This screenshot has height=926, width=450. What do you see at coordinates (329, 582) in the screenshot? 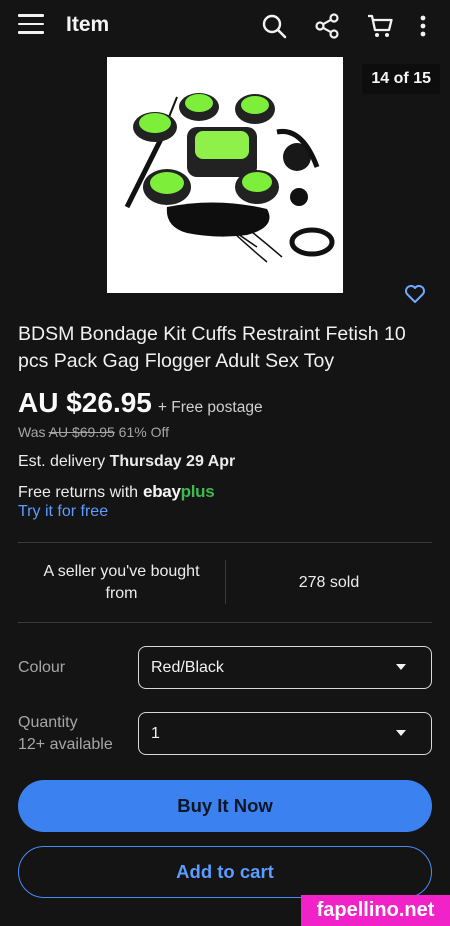
I see `sold-count: 278 sold` at bounding box center [329, 582].